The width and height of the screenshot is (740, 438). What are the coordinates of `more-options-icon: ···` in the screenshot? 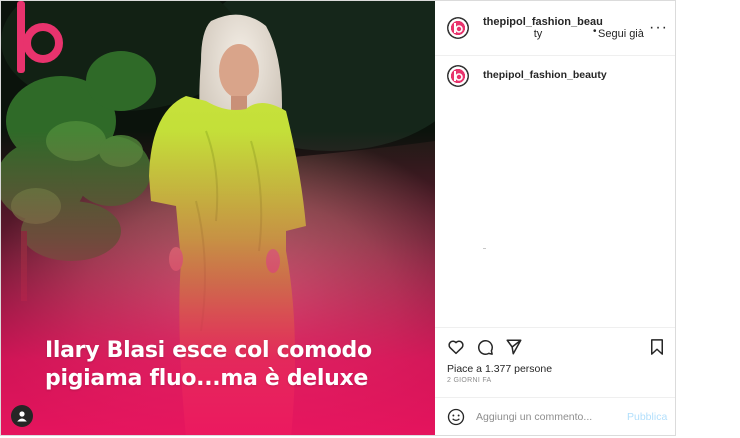 It's located at (658, 28).